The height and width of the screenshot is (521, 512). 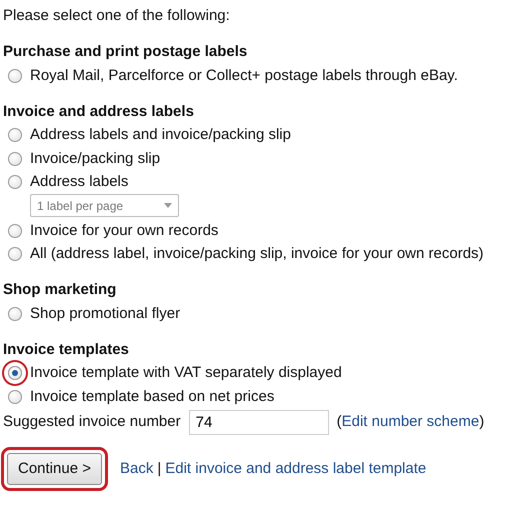 What do you see at coordinates (137, 469) in the screenshot?
I see `back-link: Back` at bounding box center [137, 469].